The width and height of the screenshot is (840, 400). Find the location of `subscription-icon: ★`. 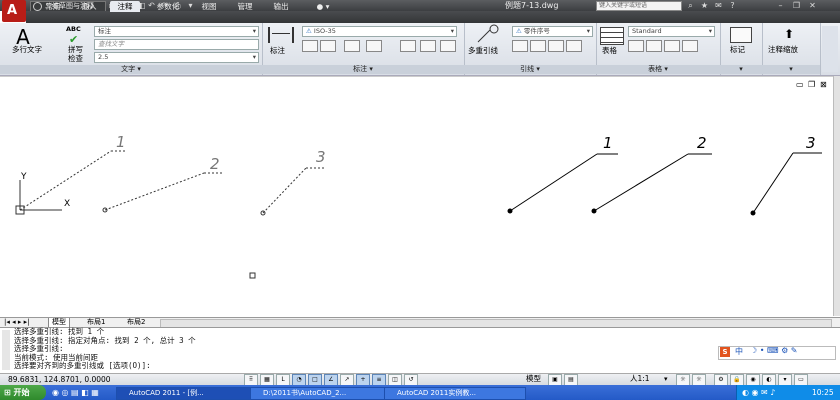

subscription-icon: ★ is located at coordinates (704, 5).